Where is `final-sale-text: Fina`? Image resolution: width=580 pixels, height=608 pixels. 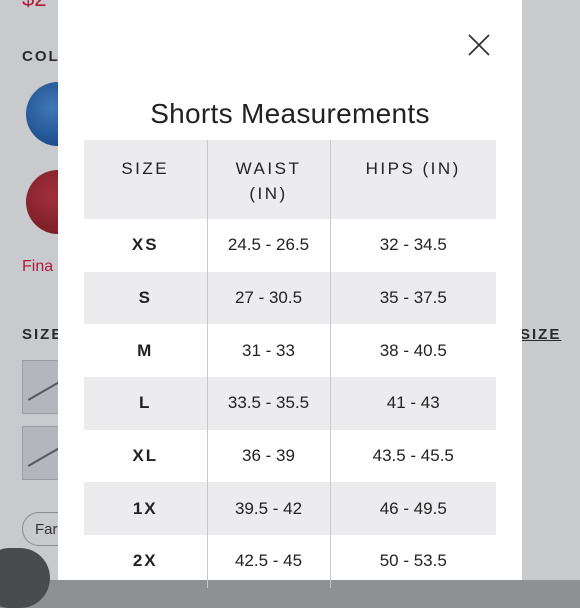 final-sale-text: Fina is located at coordinates (38, 266).